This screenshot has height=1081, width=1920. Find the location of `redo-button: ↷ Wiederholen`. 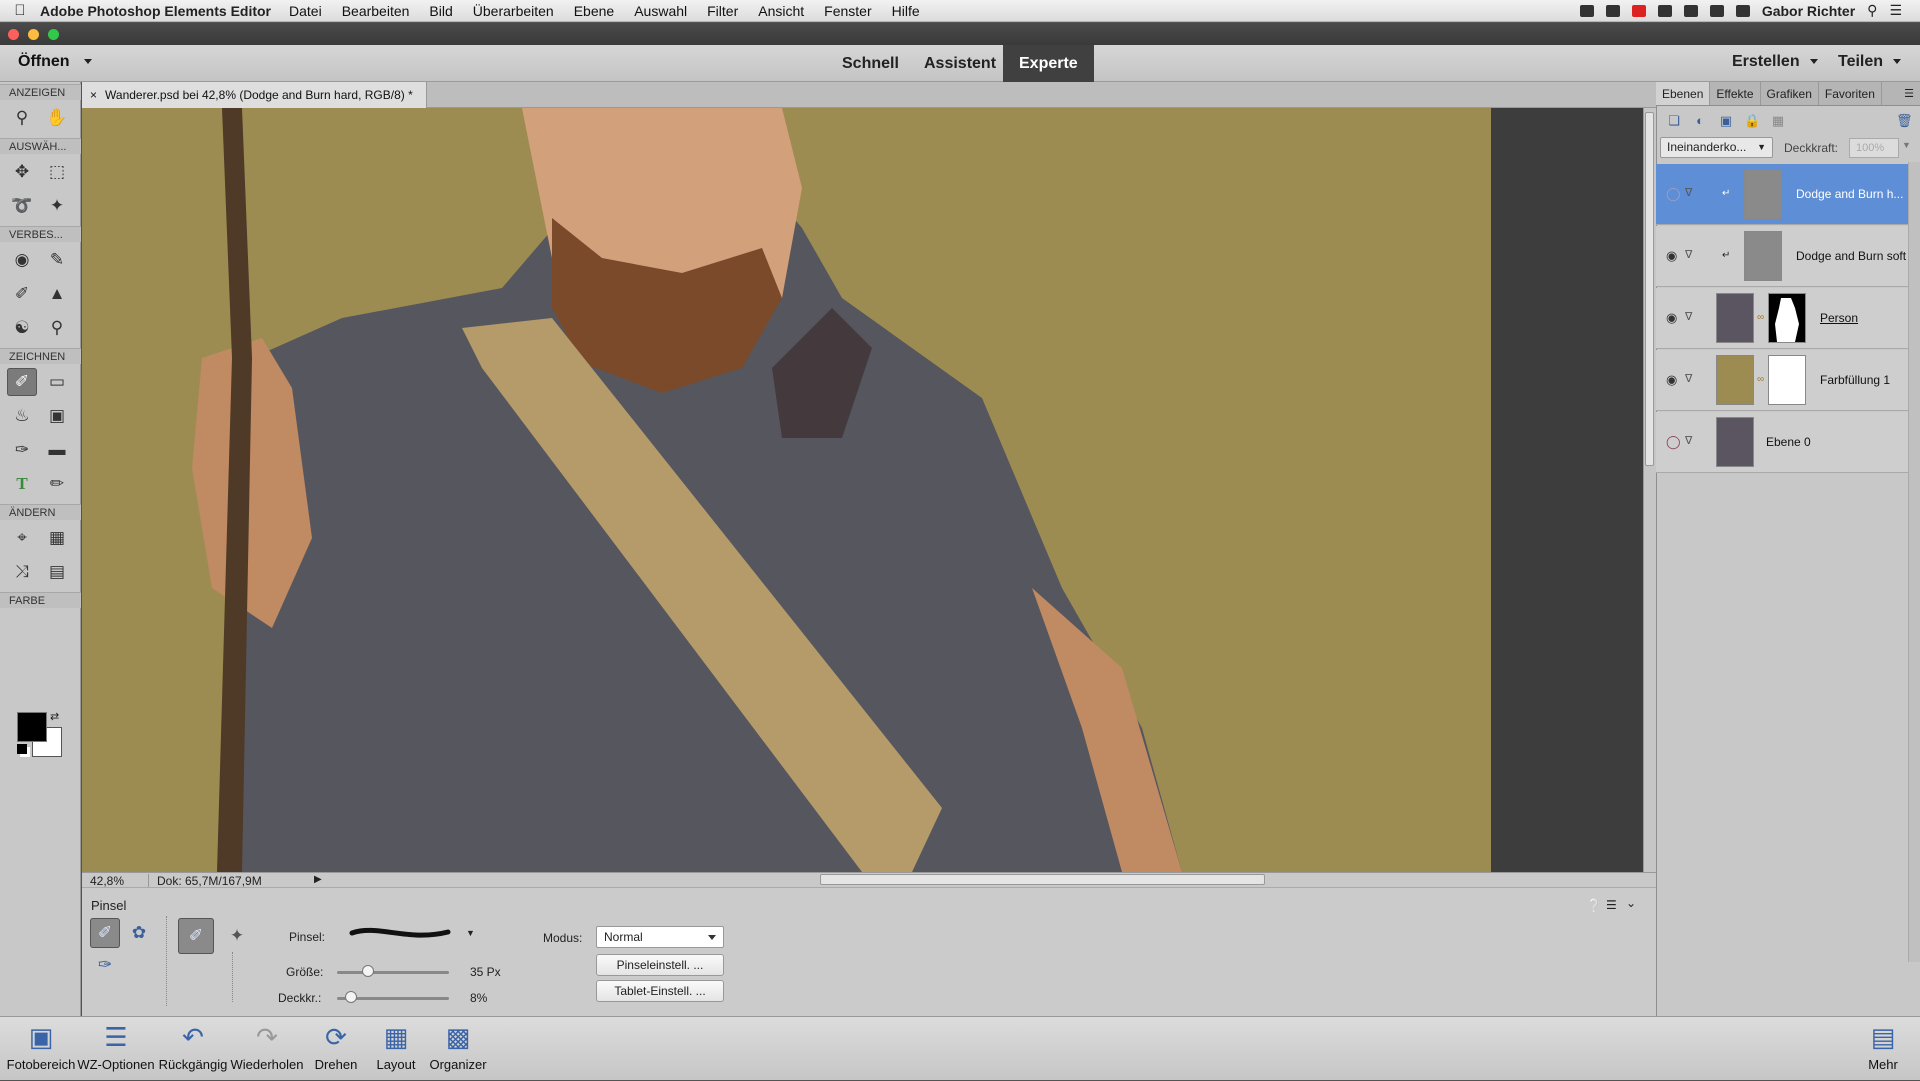

redo-button: ↷ Wiederholen is located at coordinates (267, 1049).